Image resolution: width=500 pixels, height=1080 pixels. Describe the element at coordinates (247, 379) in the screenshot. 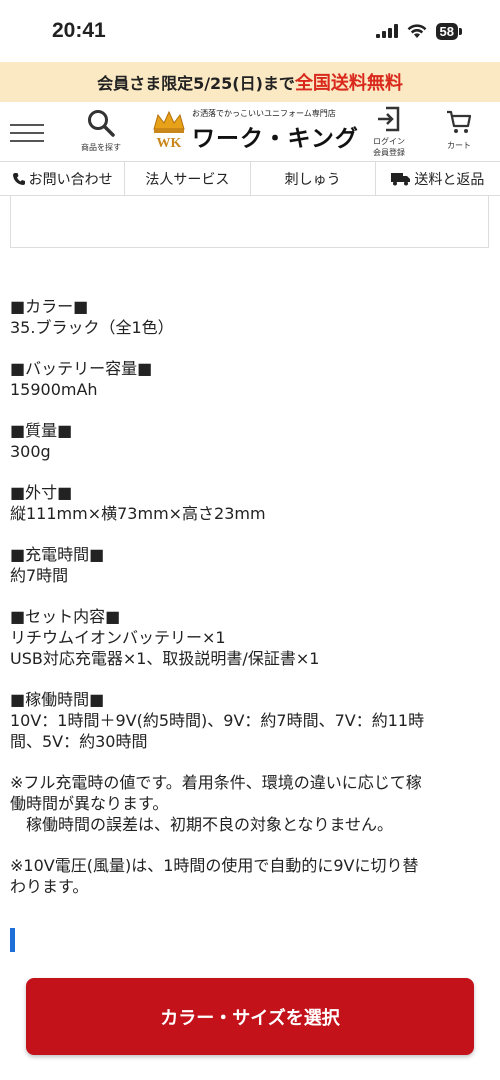

I see `spec-battery-capacity: ■バッテリー容量■ 15900mAh` at that location.